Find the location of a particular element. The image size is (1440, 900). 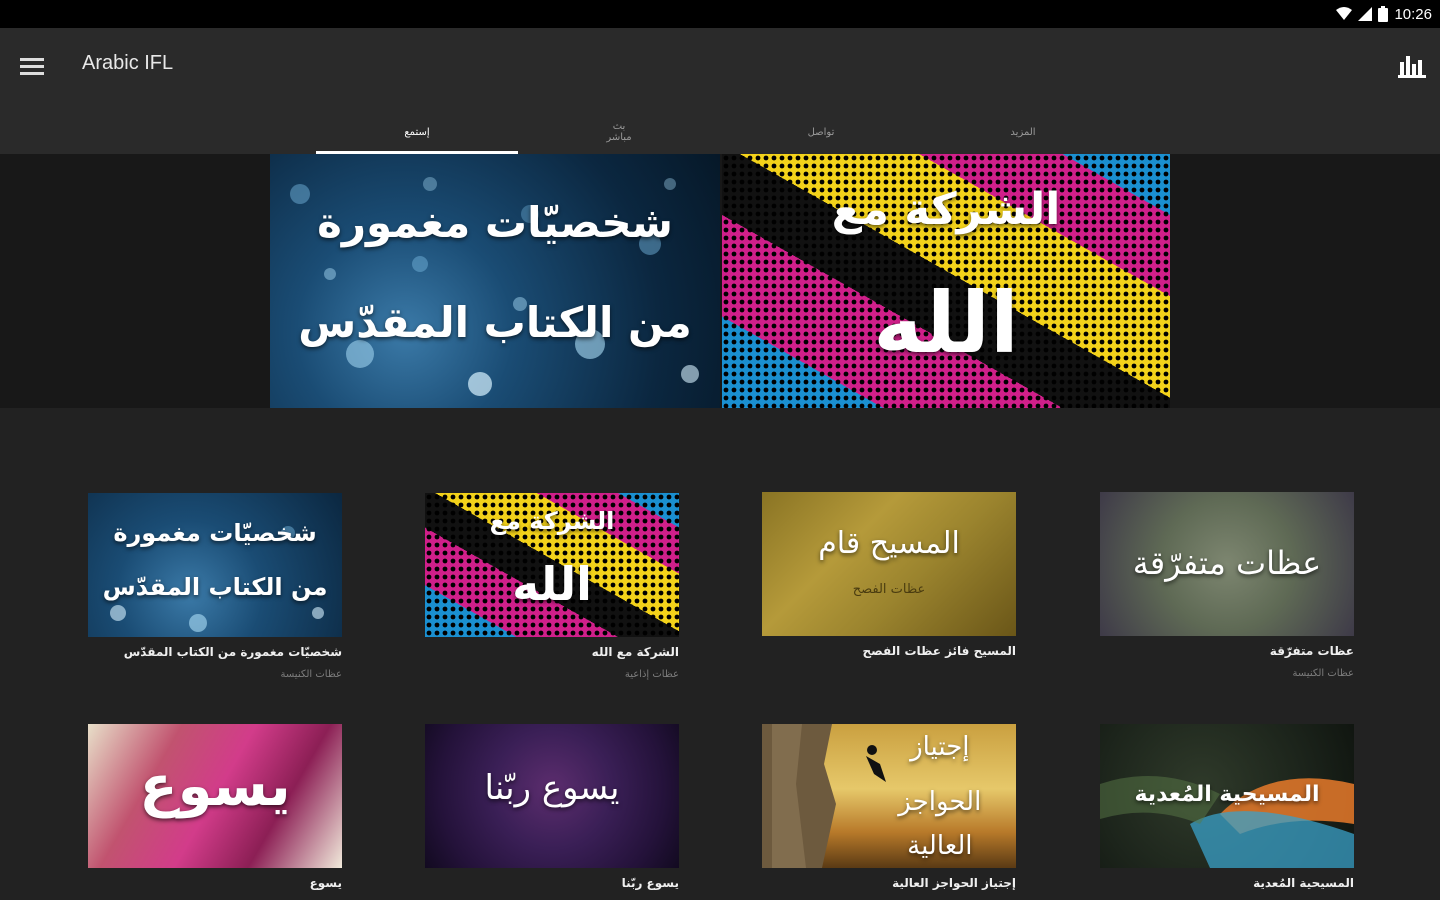

status-bar: 10:26 is located at coordinates (720, 14).